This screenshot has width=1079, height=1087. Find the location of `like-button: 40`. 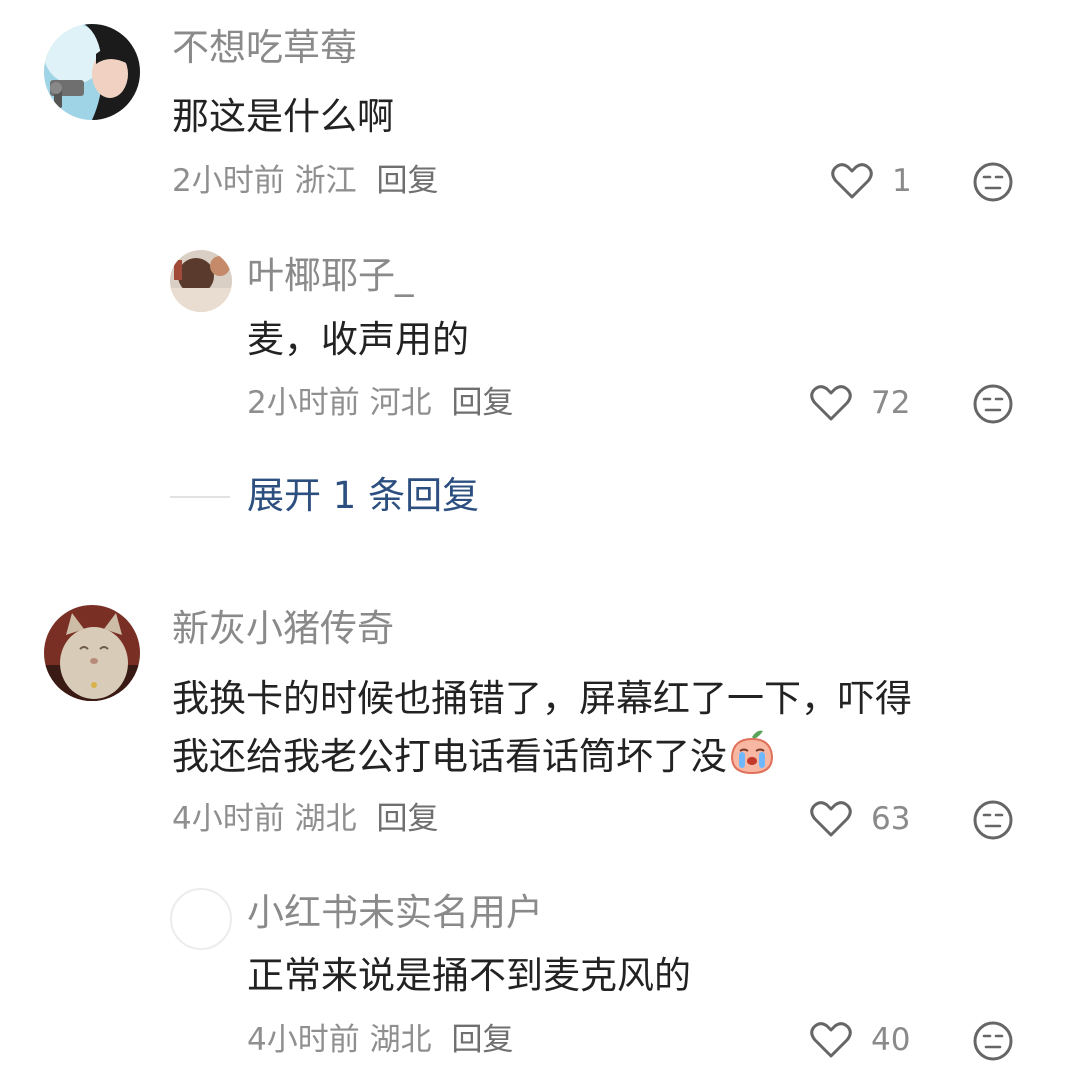

like-button: 40 is located at coordinates (859, 1040).